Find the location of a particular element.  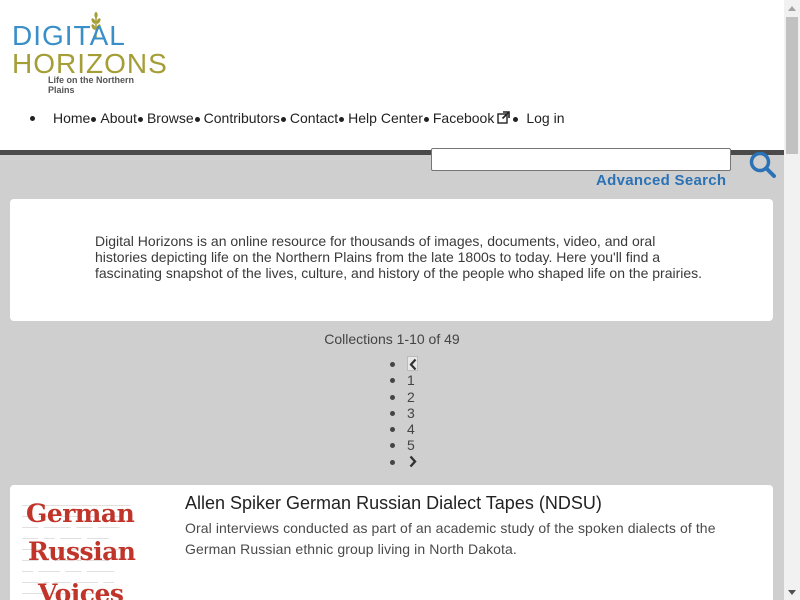

nav-item-label: Browse is located at coordinates (170, 118).